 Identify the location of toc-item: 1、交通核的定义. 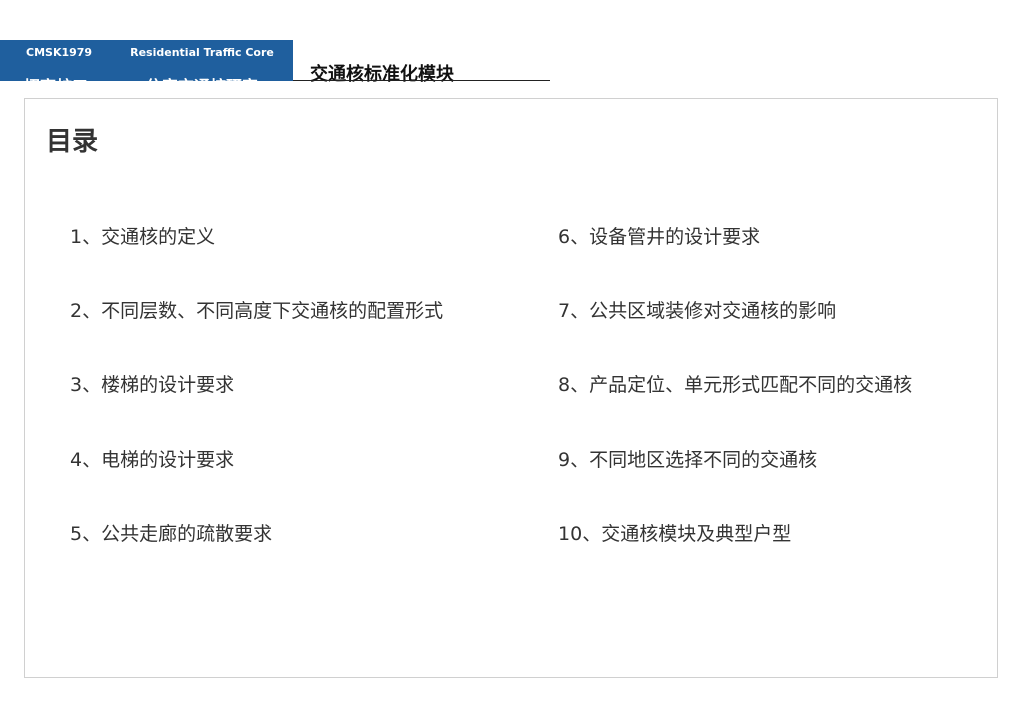
(145, 237).